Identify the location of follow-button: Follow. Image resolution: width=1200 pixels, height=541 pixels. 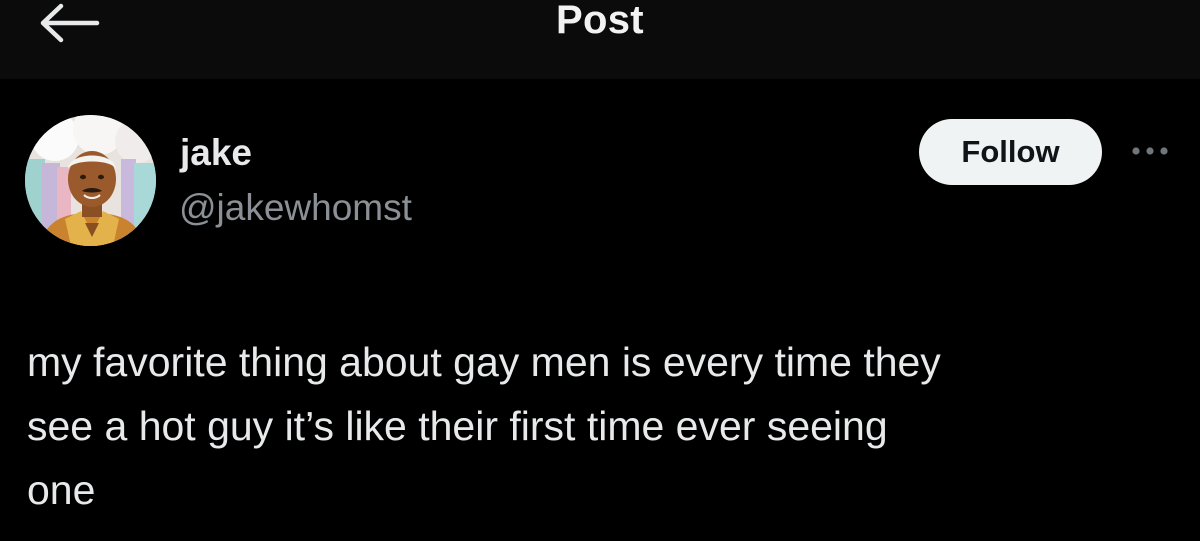
(1010, 152).